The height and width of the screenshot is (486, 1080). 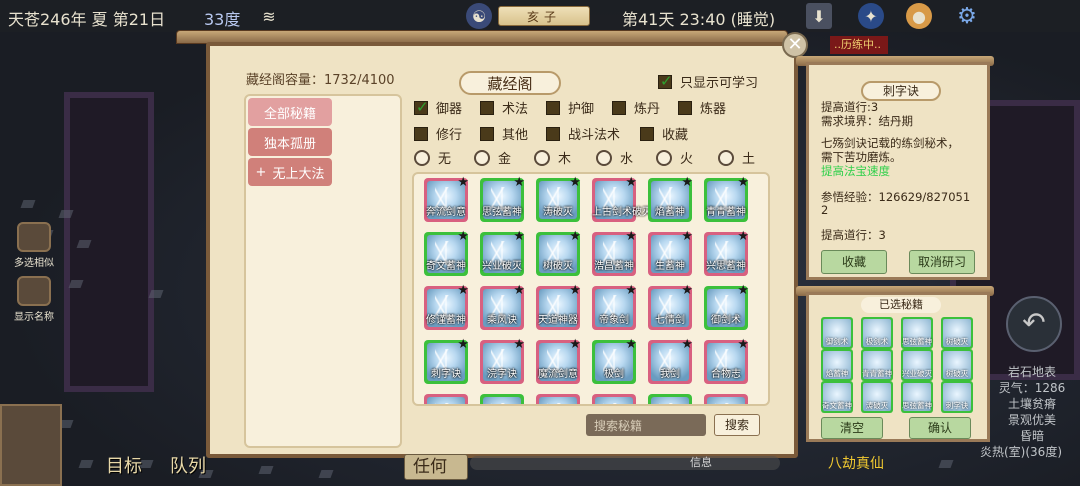 What do you see at coordinates (558, 360) in the screenshot?
I see `book-tile: ★ 魔流剑意` at bounding box center [558, 360].